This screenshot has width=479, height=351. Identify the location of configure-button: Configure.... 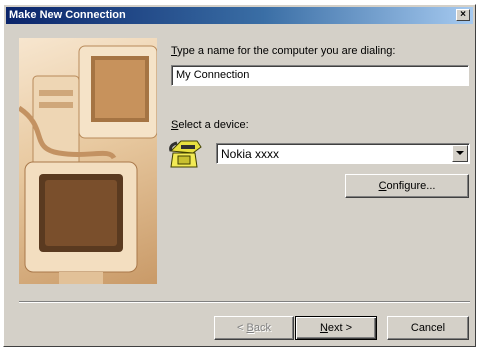
(407, 186).